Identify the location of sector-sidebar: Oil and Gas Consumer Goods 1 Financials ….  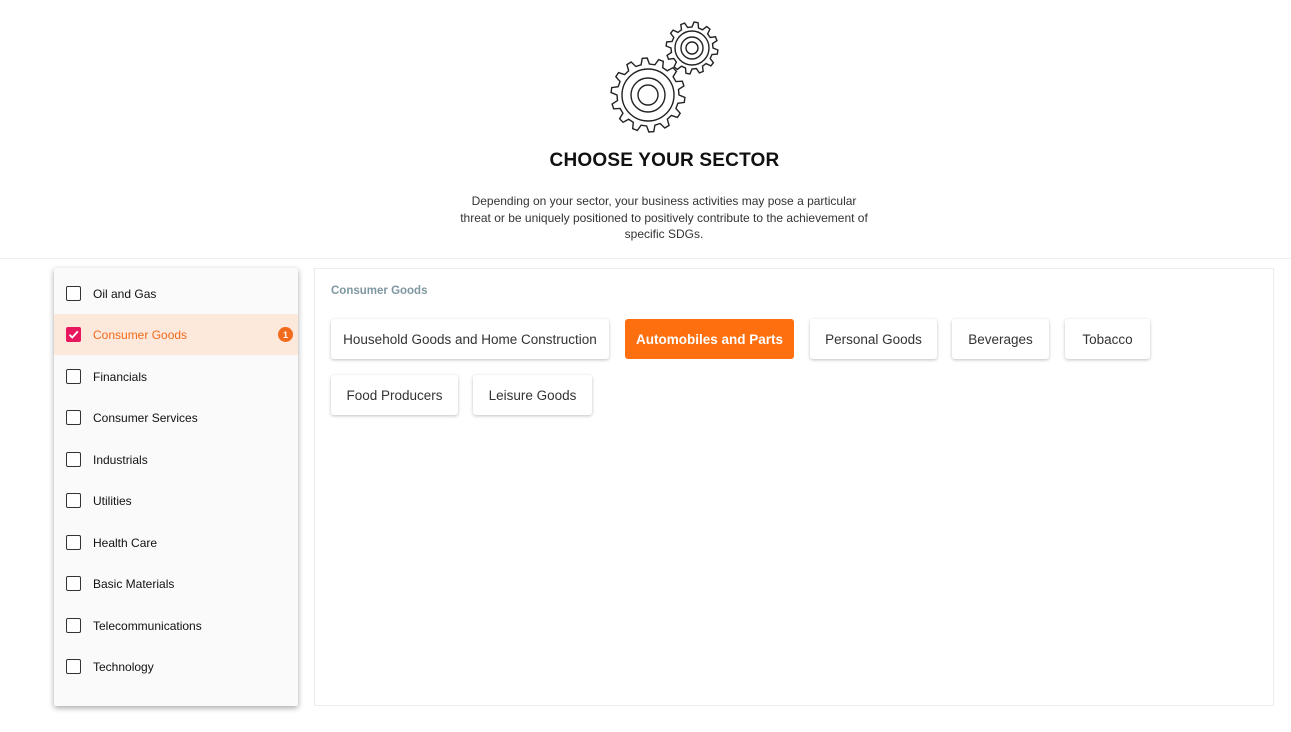
(176, 487).